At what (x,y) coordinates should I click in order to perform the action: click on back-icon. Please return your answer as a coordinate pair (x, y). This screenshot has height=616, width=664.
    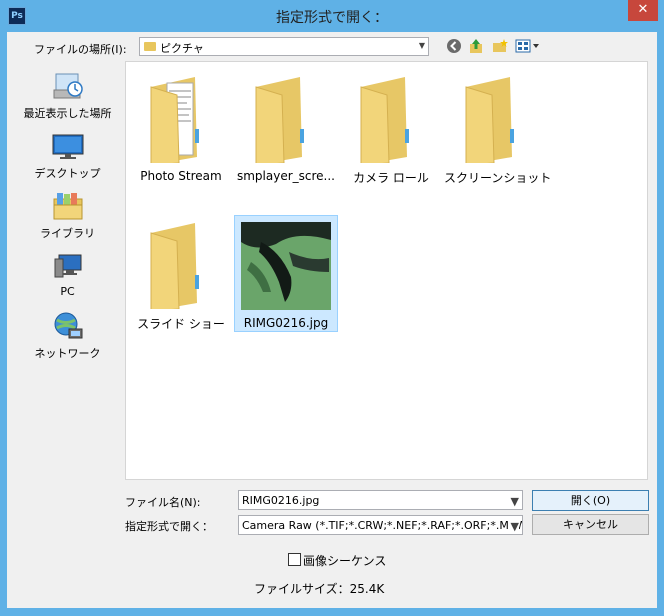
    Looking at the image, I should click on (454, 46).